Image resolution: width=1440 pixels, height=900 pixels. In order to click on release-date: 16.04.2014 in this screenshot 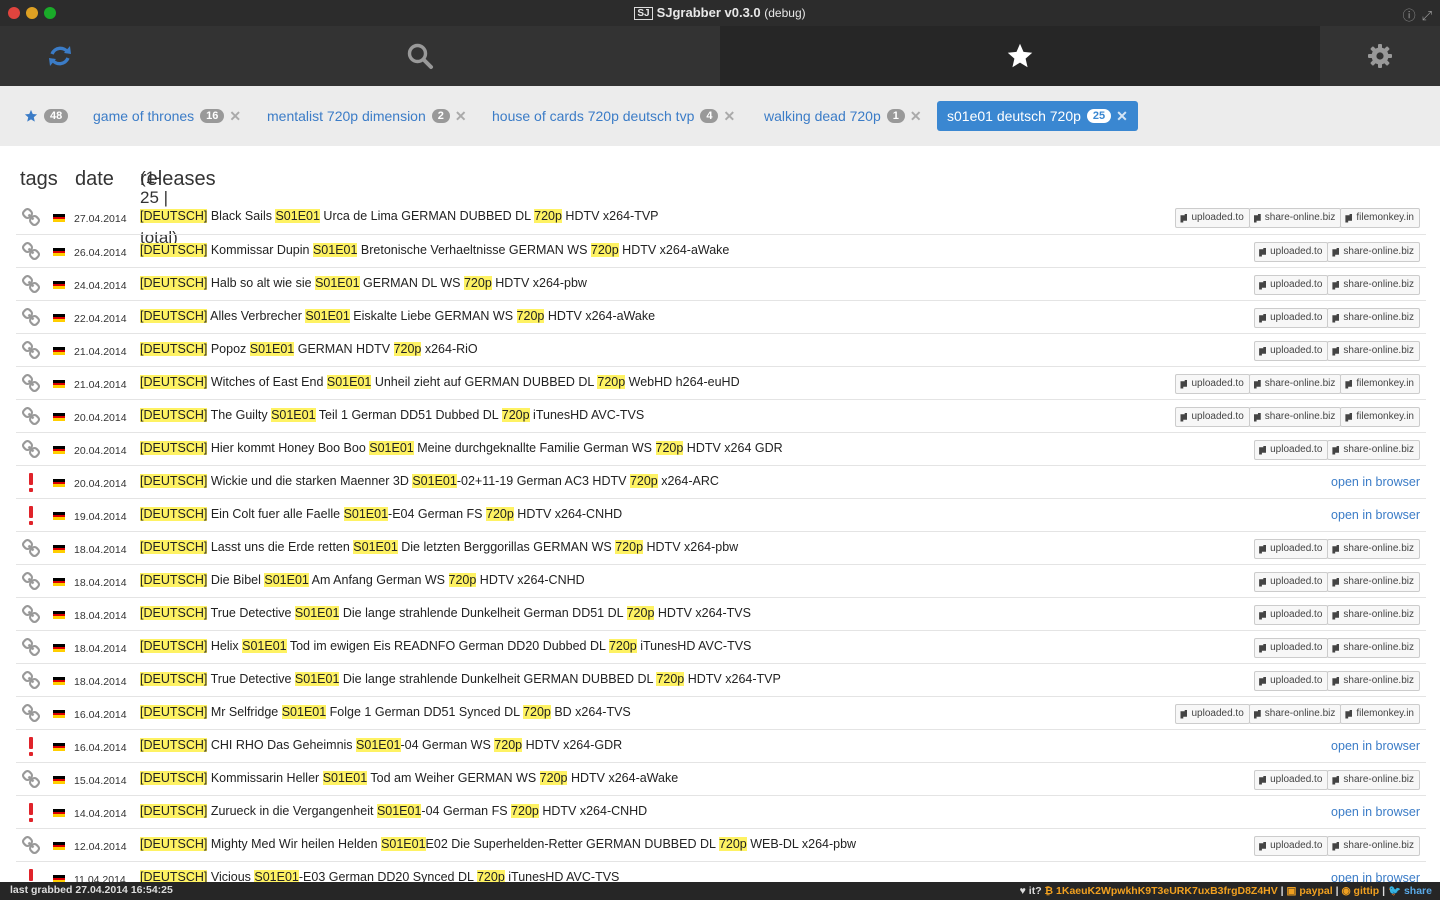, I will do `click(100, 748)`.